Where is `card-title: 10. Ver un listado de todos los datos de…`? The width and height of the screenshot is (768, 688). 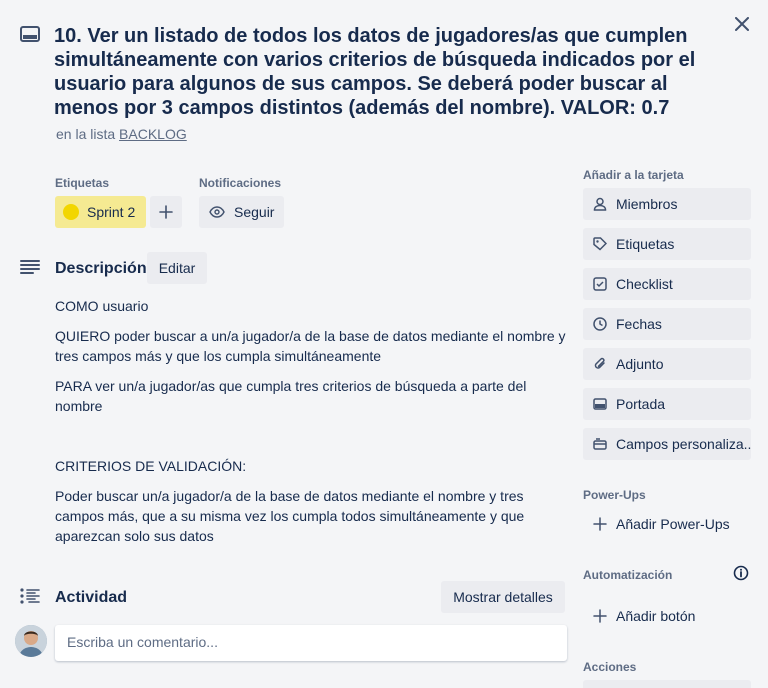 card-title: 10. Ver un listado de todos los datos de… is located at coordinates (384, 72).